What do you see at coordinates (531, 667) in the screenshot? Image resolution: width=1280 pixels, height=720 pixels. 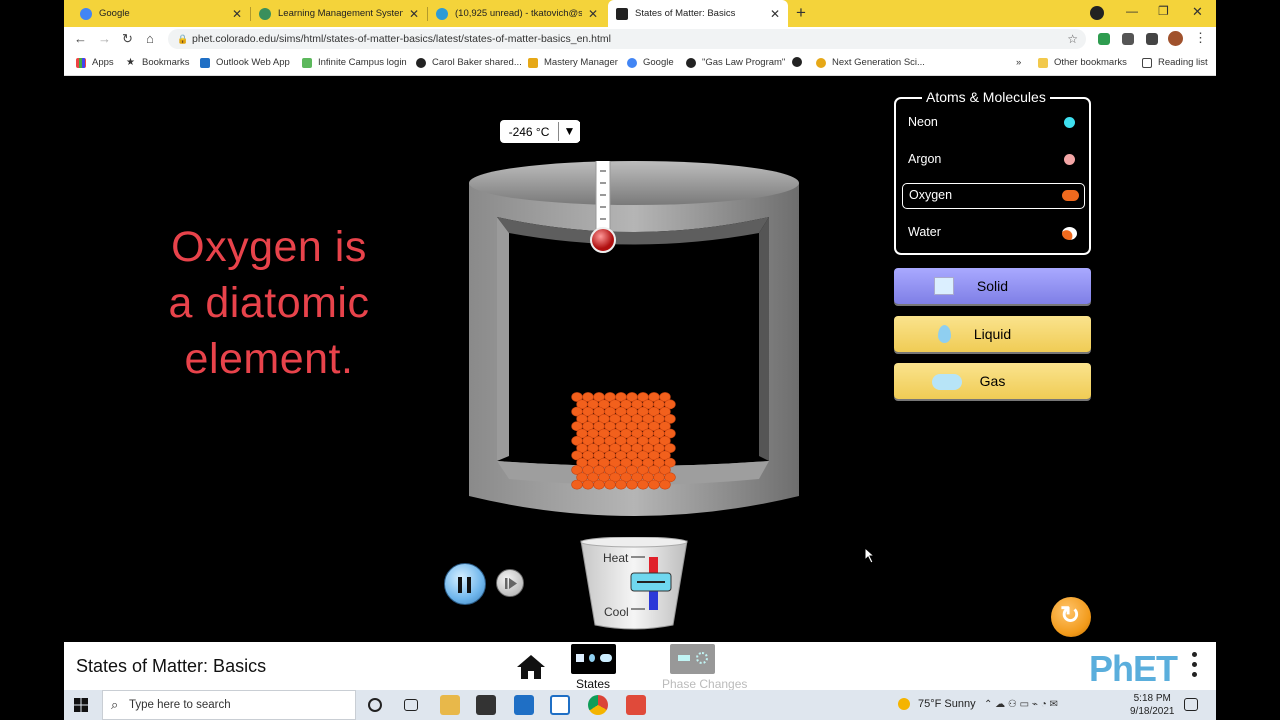 I see `home-icon` at bounding box center [531, 667].